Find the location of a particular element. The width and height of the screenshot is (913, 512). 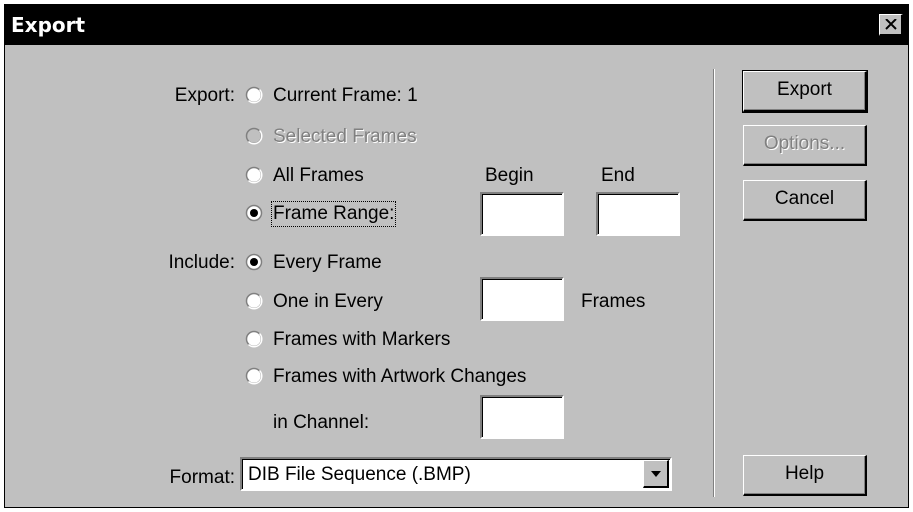

include-group-label: Include: is located at coordinates (201, 262).